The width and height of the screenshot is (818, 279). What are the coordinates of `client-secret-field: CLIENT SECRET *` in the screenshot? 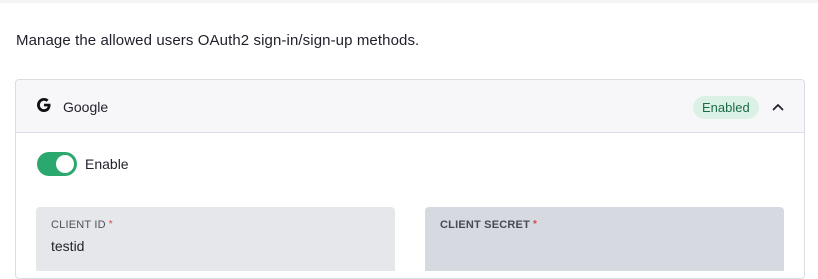 It's located at (604, 239).